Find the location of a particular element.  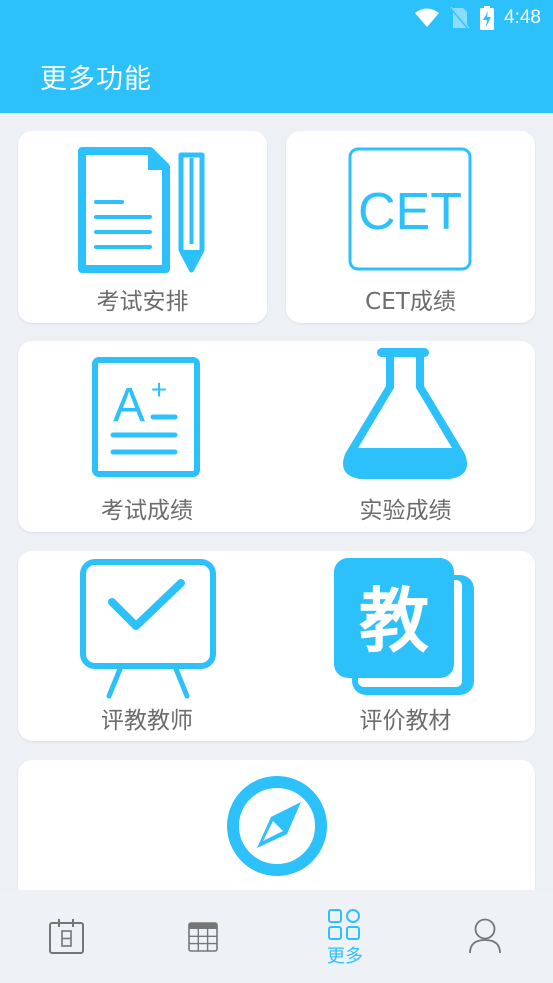

card-cet-score: CET CET成绩 is located at coordinates (410, 227).